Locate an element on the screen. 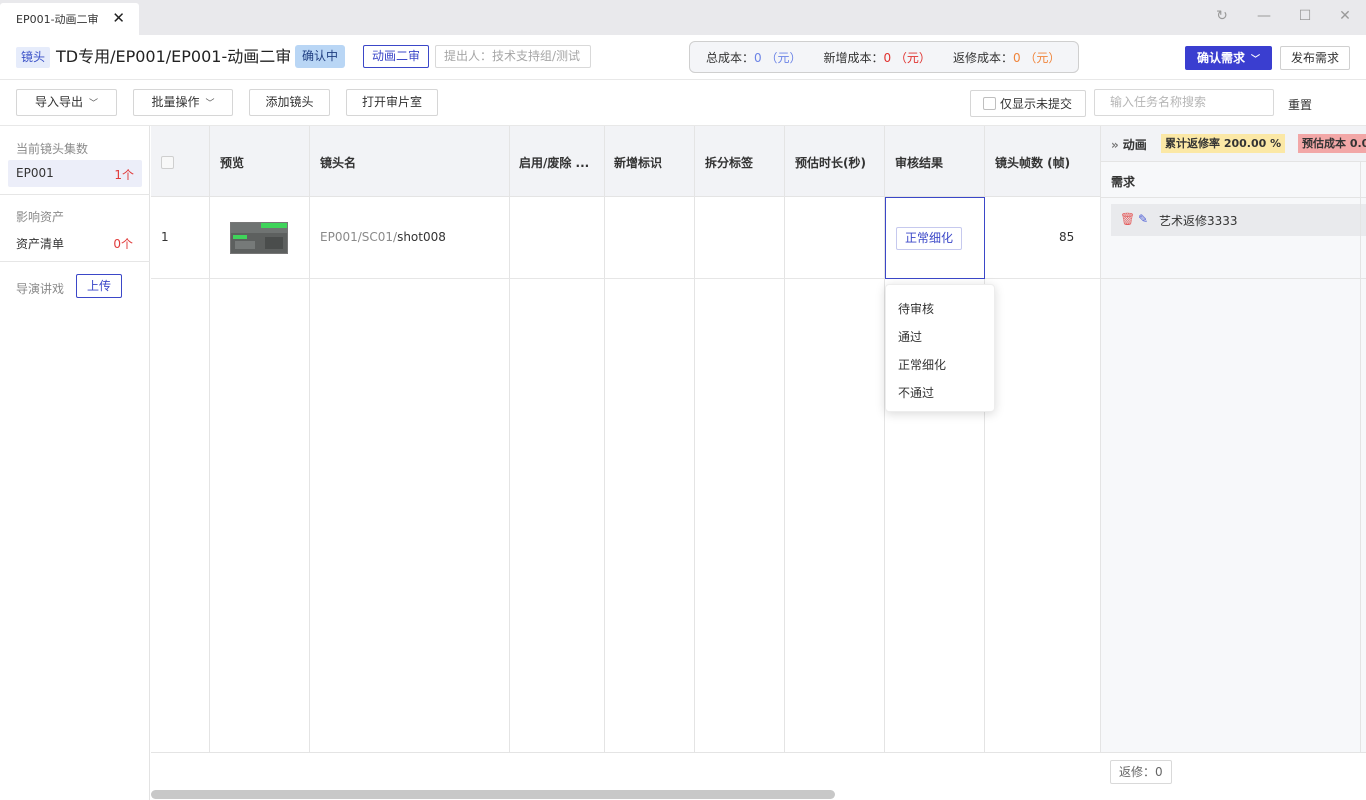 Image resolution: width=1366 pixels, height=800 pixels. sidebar-item-ep001: EP001 1个 is located at coordinates (75, 173).